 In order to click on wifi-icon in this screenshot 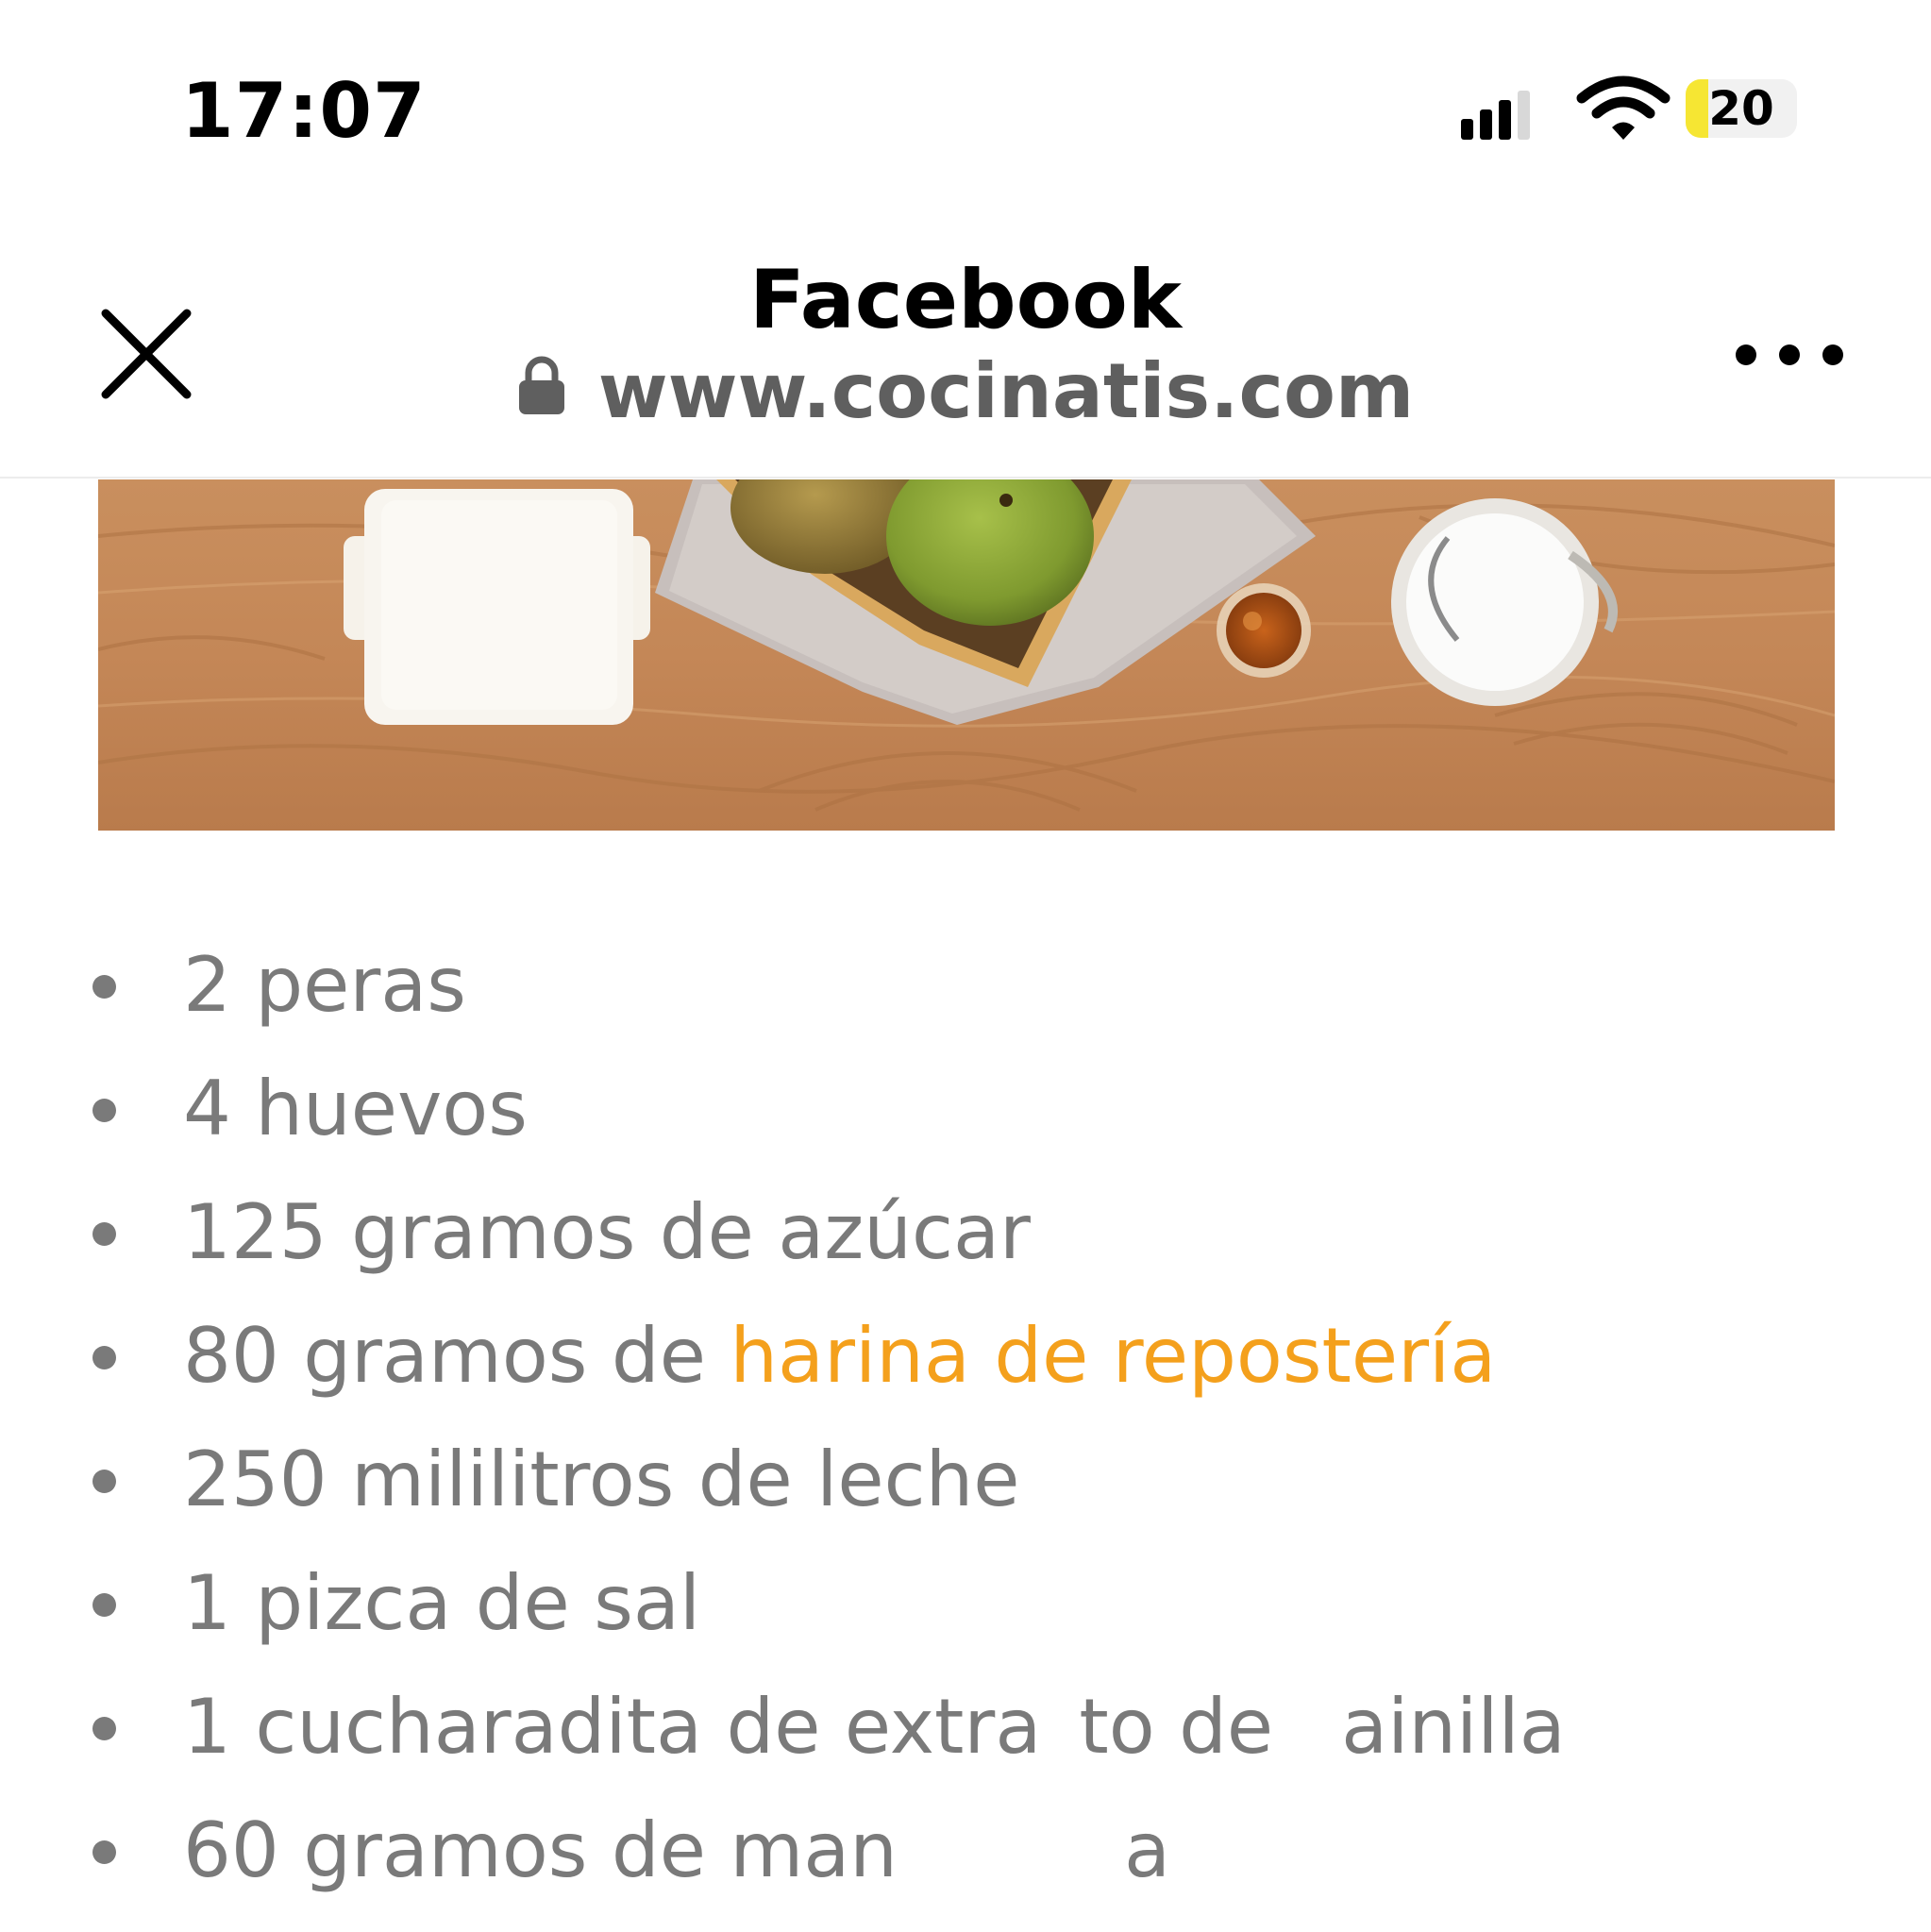, I will do `click(1623, 108)`.